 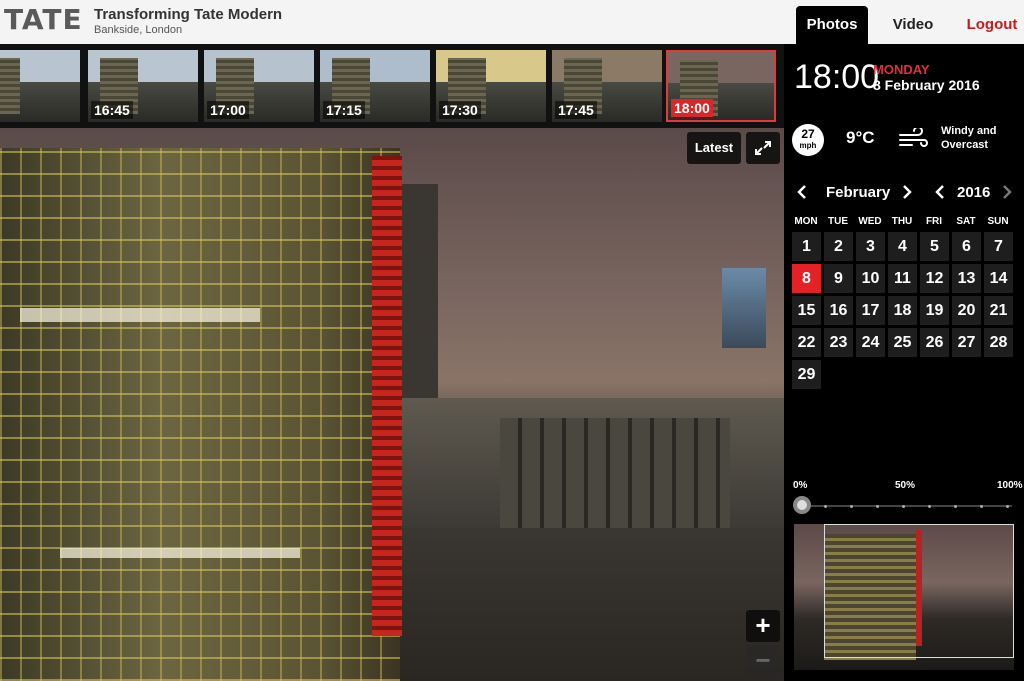 I want to click on thumbnail: 16:45, so click(x=143, y=86).